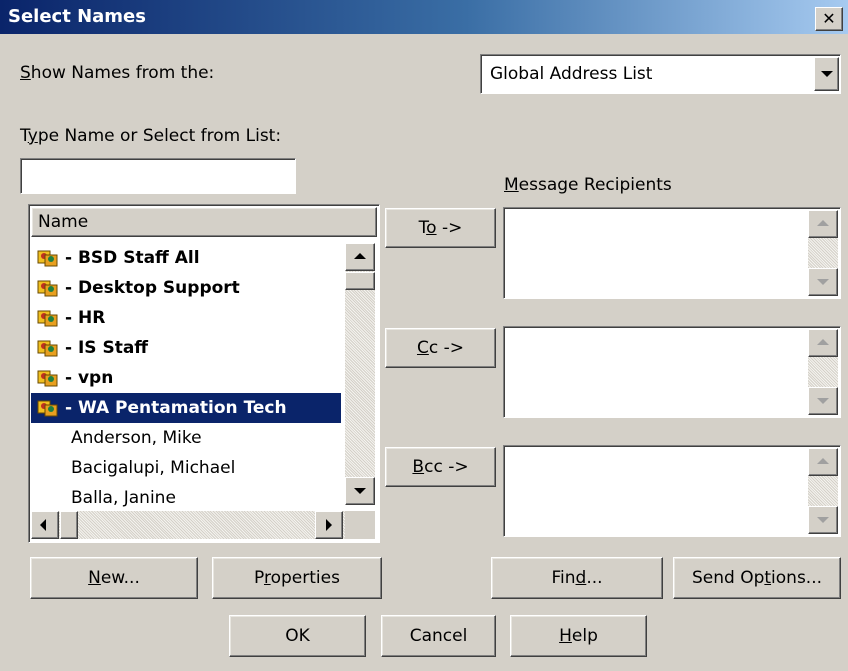 This screenshot has width=848, height=671. What do you see at coordinates (823, 253) in the screenshot?
I see `to-box-scrollbar` at bounding box center [823, 253].